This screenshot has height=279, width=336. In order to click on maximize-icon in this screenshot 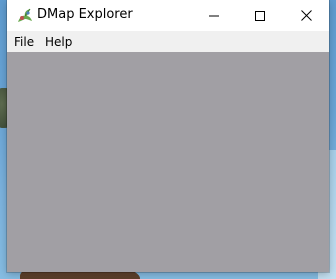, I will do `click(260, 15)`.